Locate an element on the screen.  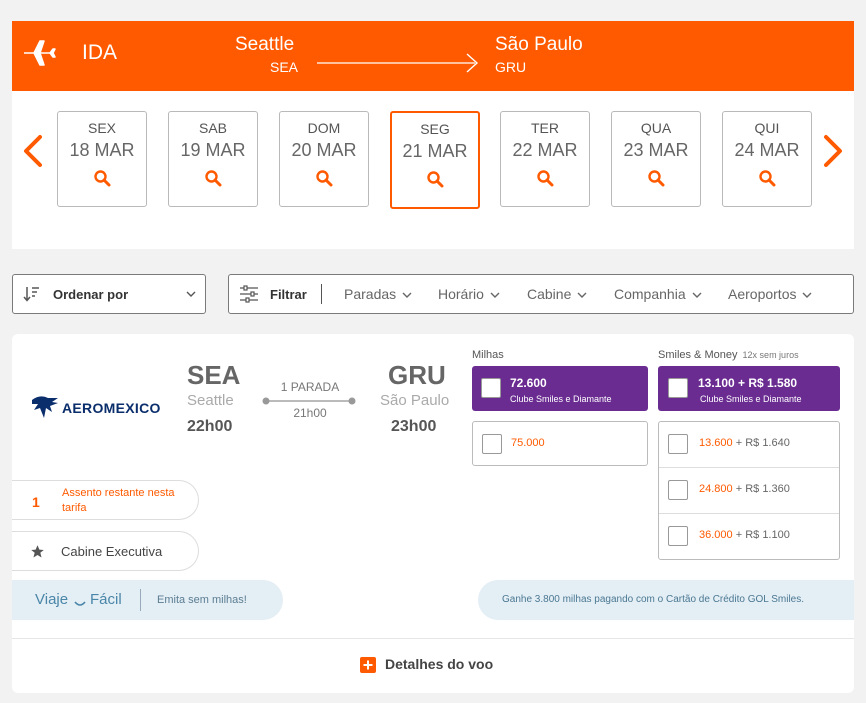
filter-label: Filtrar is located at coordinates (288, 294).